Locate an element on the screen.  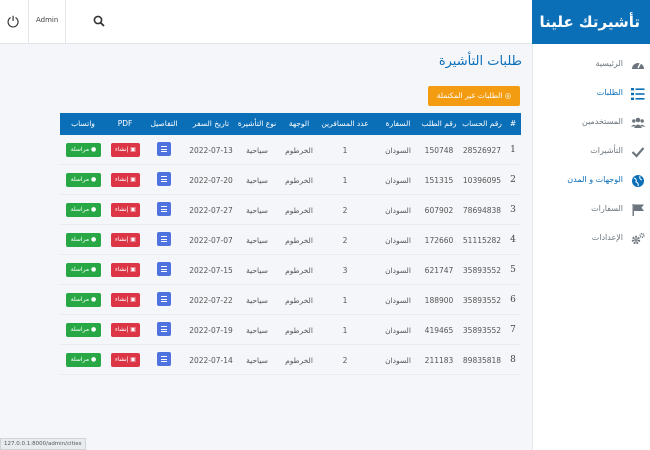
row-index: 6 is located at coordinates (513, 300).